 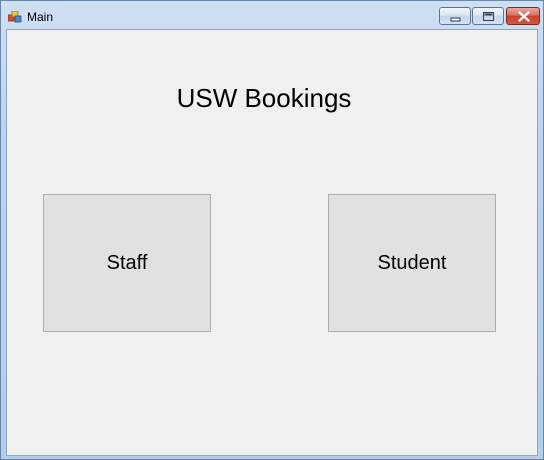 What do you see at coordinates (127, 263) in the screenshot?
I see `staff-button: Staff` at bounding box center [127, 263].